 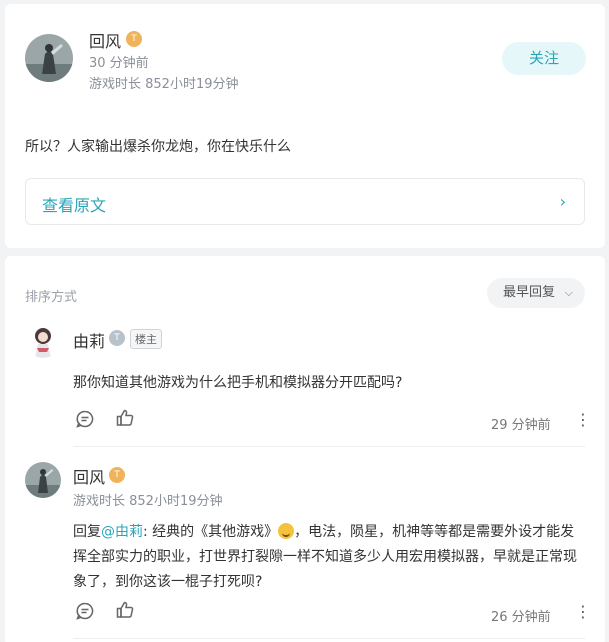 I want to click on chevron-down-icon: ⌵, so click(x=568, y=292).